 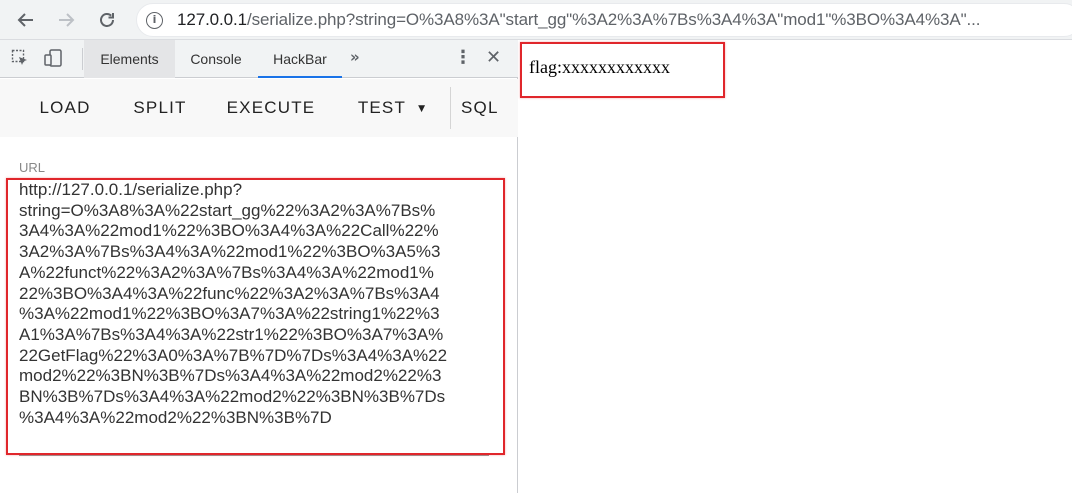 I want to click on menu-divider, so click(x=450, y=108).